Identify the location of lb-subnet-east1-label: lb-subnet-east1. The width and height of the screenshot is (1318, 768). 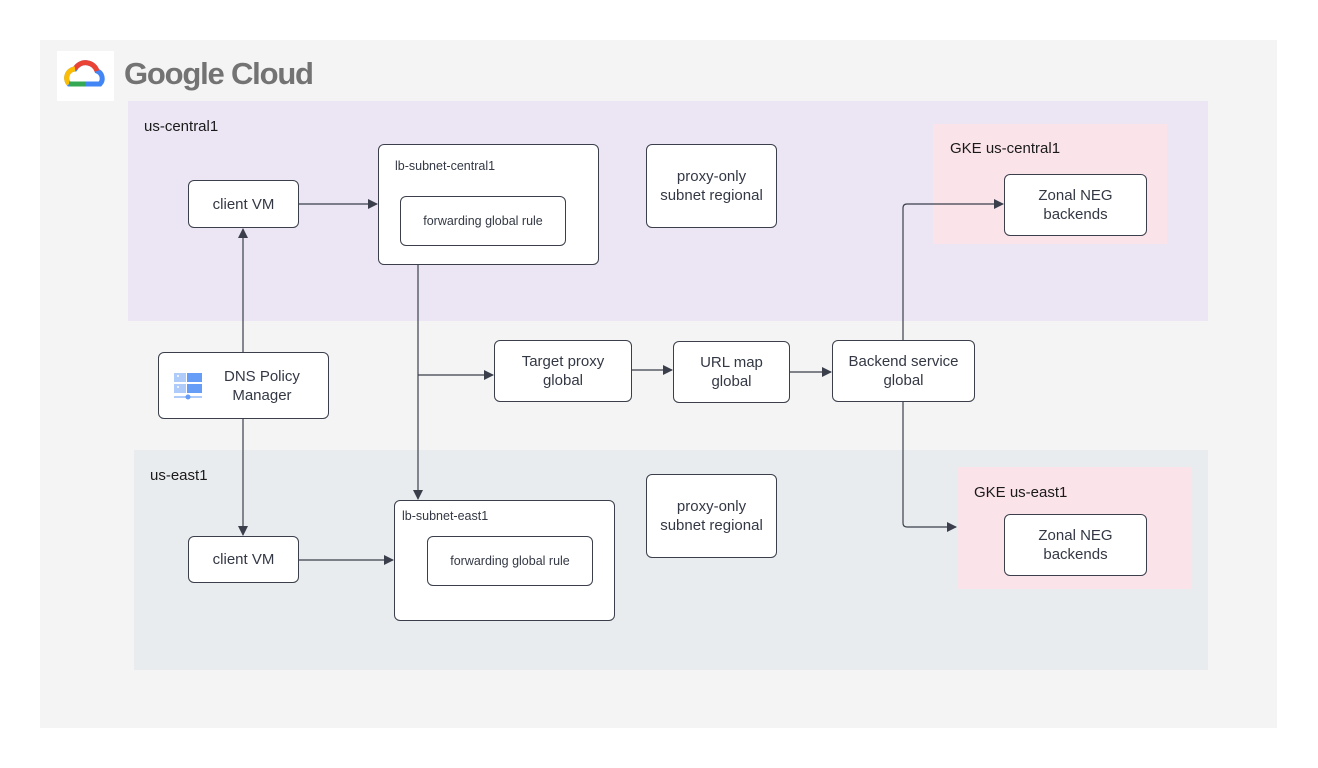
(445, 516).